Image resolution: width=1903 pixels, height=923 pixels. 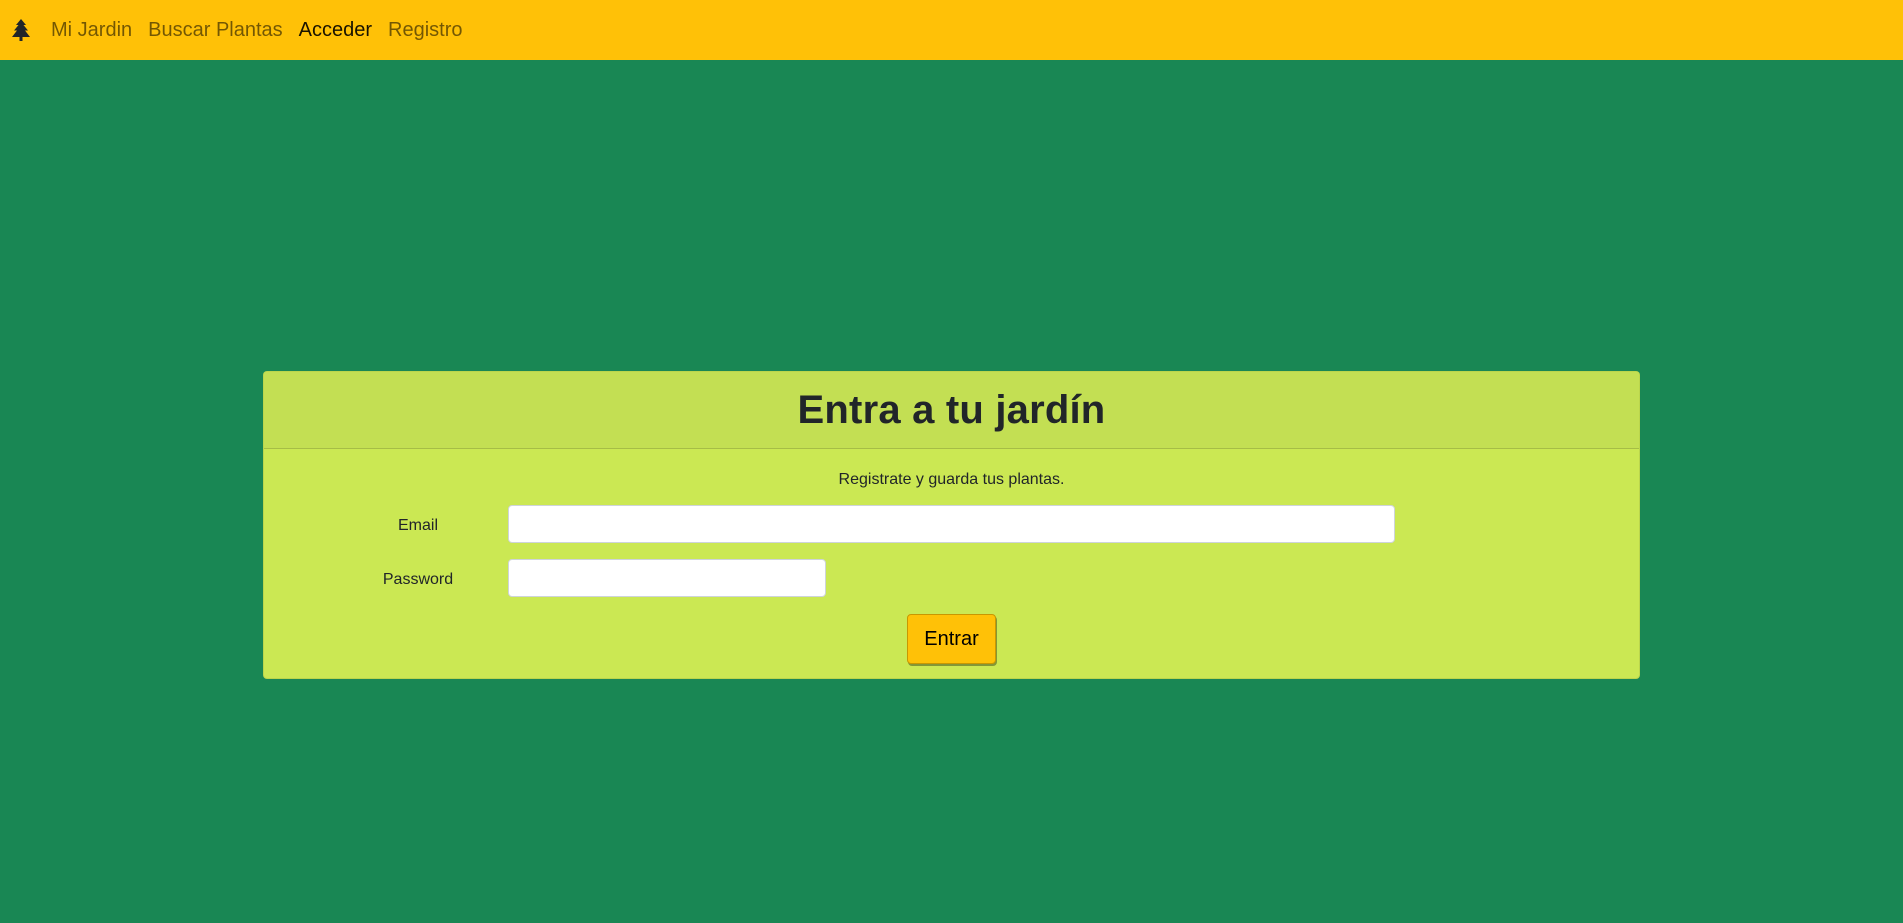 What do you see at coordinates (417, 525) in the screenshot?
I see `email-label: Email` at bounding box center [417, 525].